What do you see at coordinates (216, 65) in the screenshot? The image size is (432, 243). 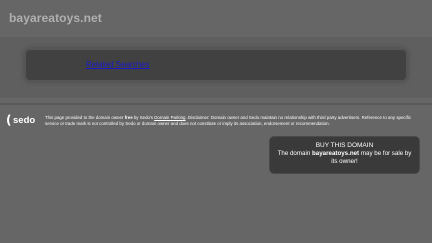 I see `related-searches-box: Related Searches` at bounding box center [216, 65].